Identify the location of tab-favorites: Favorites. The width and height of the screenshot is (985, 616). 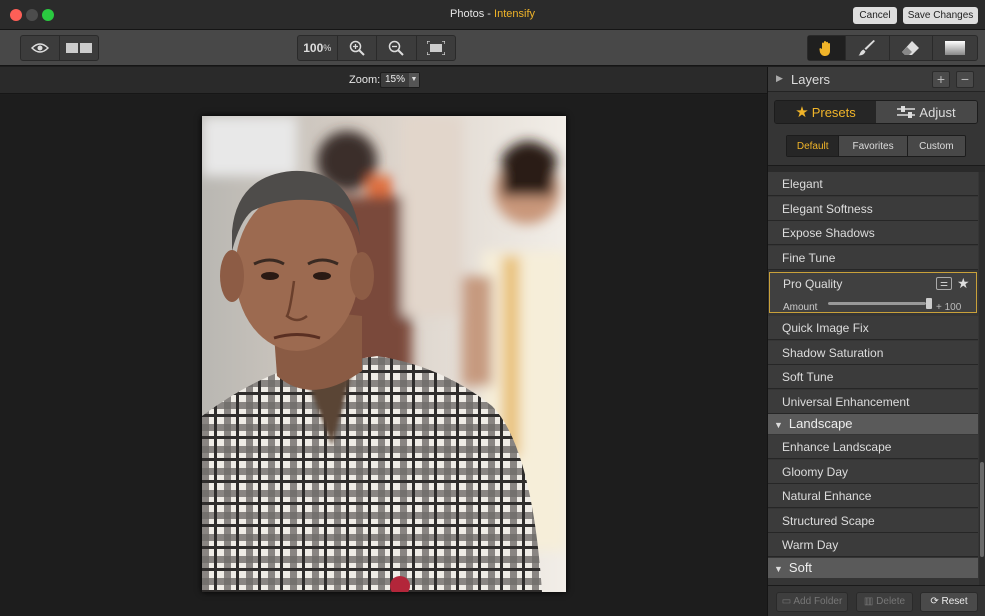
(873, 146).